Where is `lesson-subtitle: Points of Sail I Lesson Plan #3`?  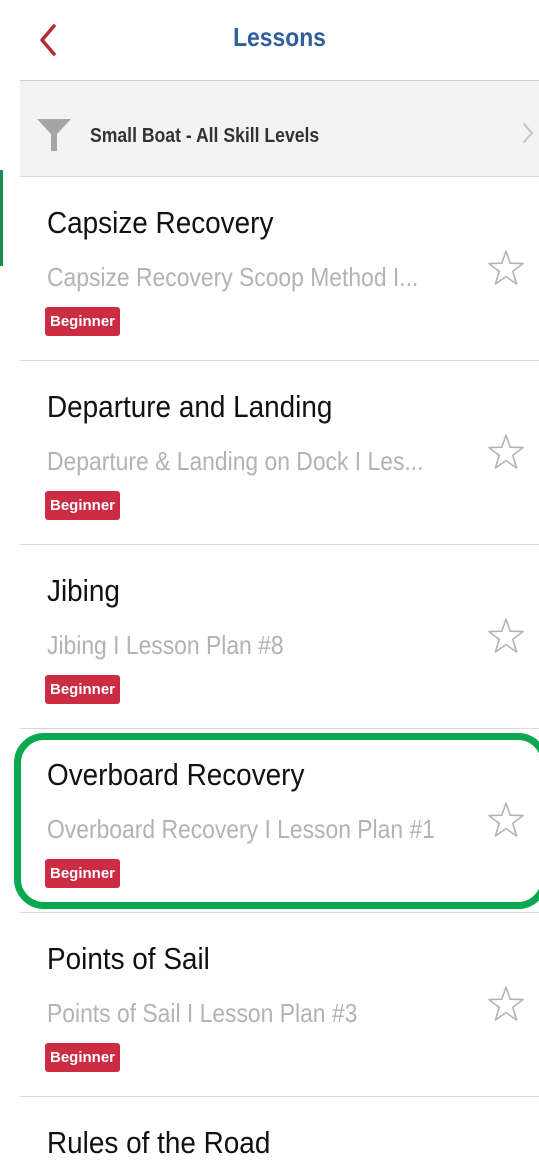
lesson-subtitle: Points of Sail I Lesson Plan #3 is located at coordinates (202, 1013).